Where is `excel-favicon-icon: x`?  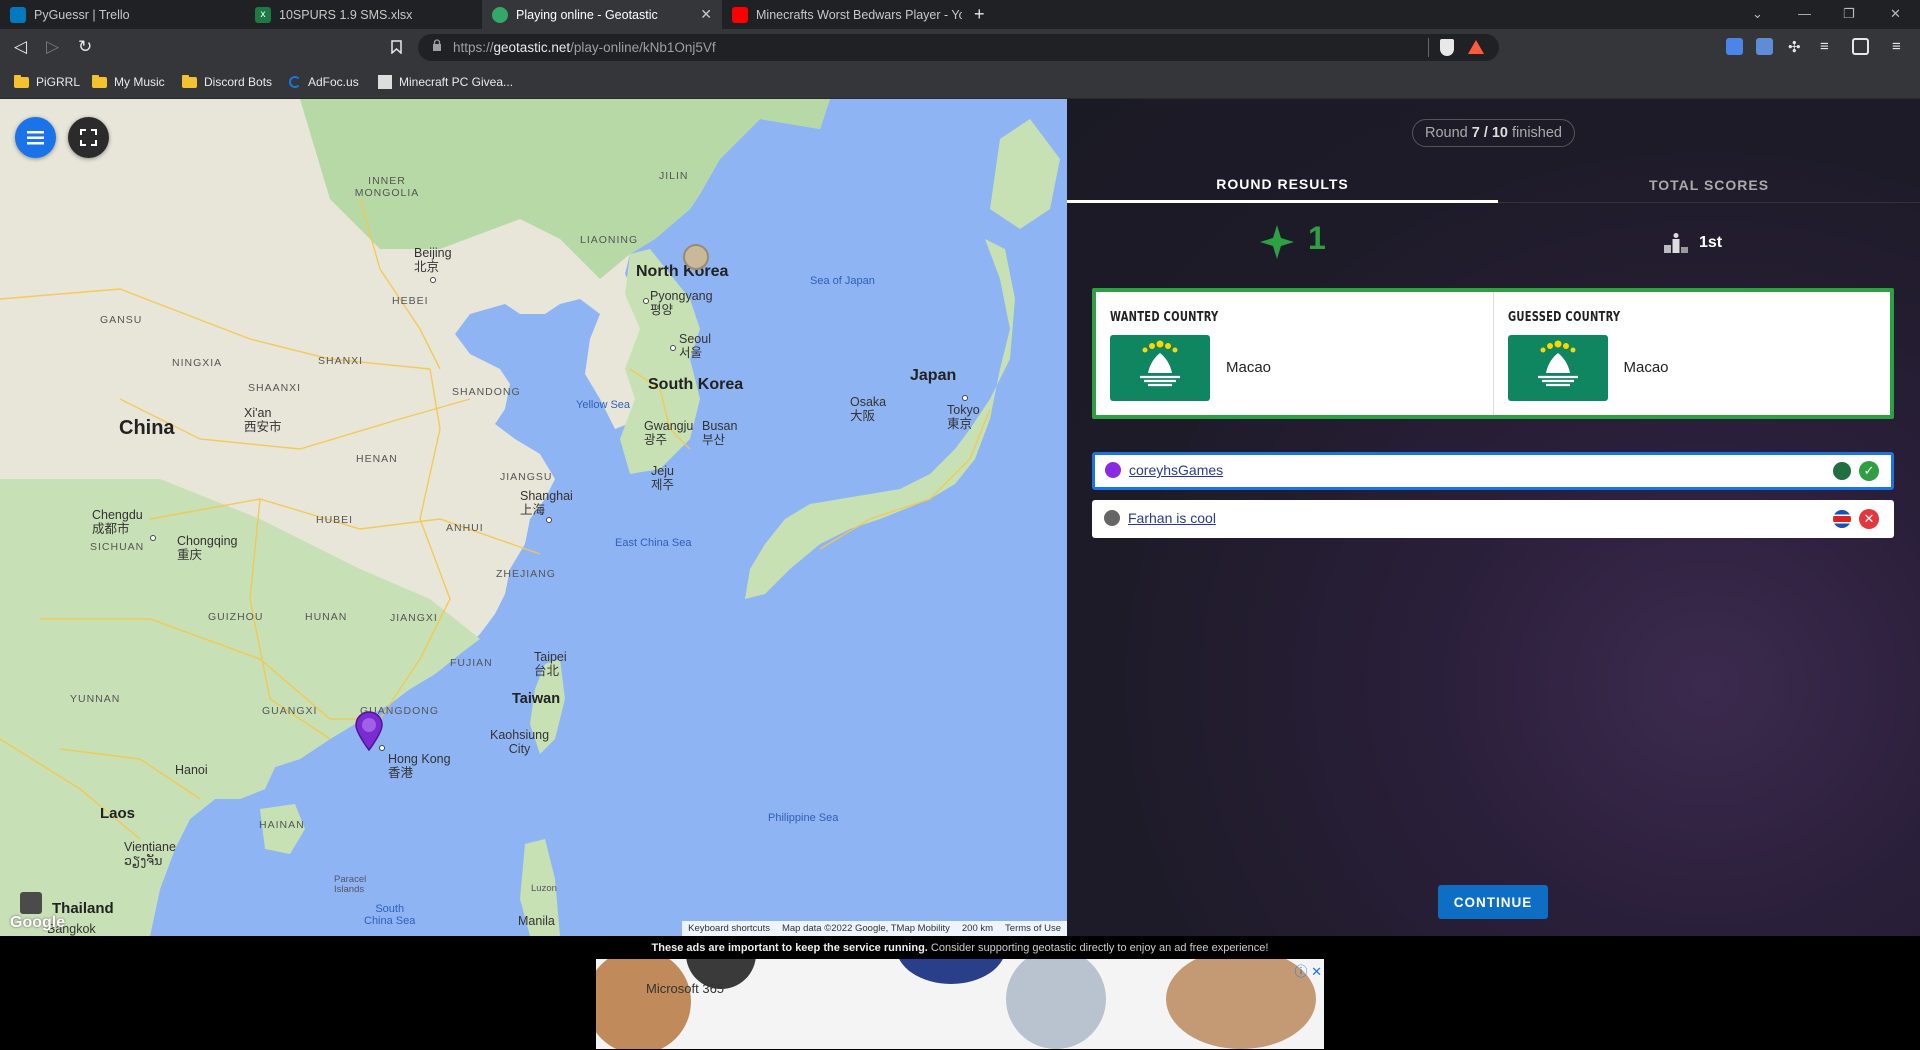 excel-favicon-icon: x is located at coordinates (263, 14).